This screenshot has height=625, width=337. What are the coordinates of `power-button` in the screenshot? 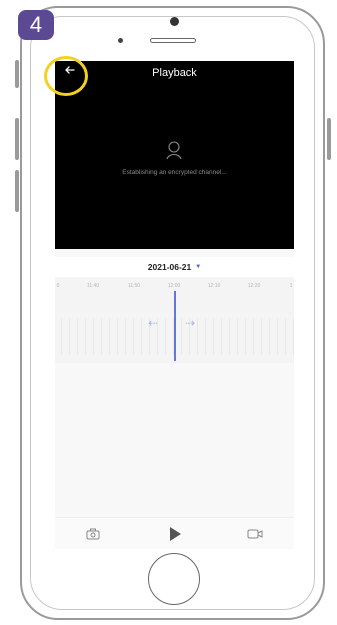 It's located at (329, 139).